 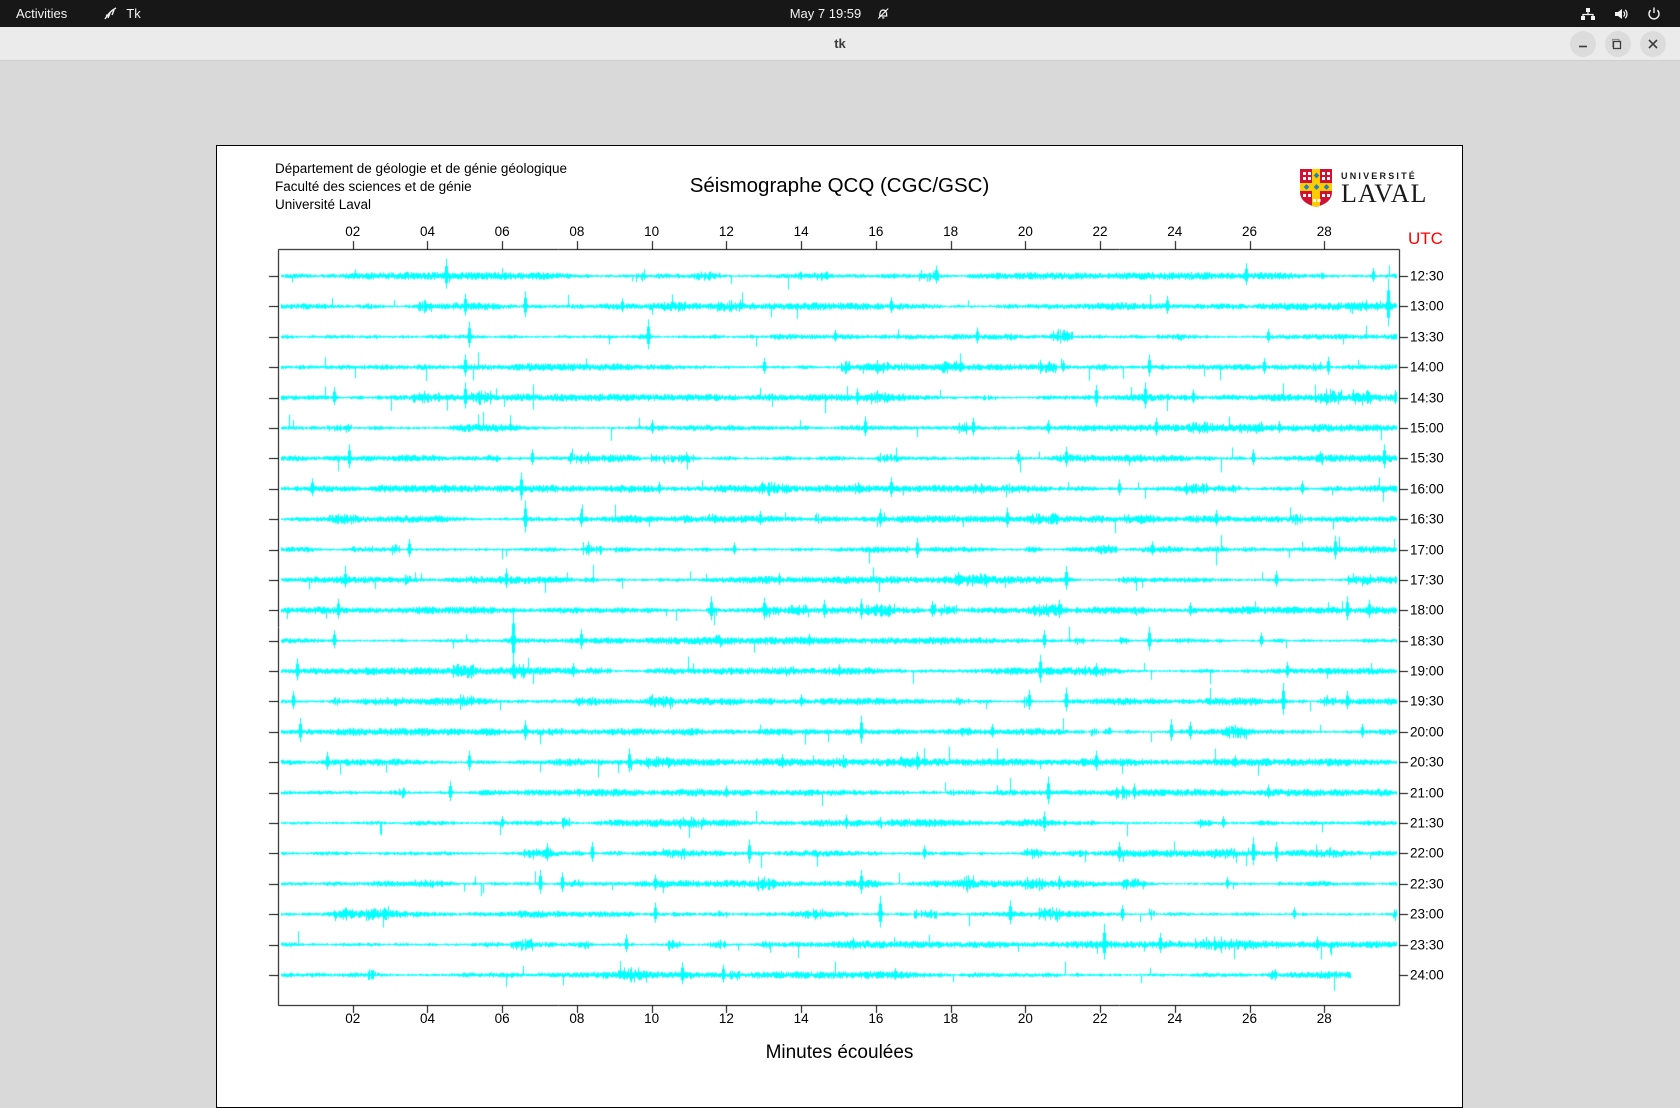 I want to click on x-tick-label-top: 26, so click(x=1250, y=231).